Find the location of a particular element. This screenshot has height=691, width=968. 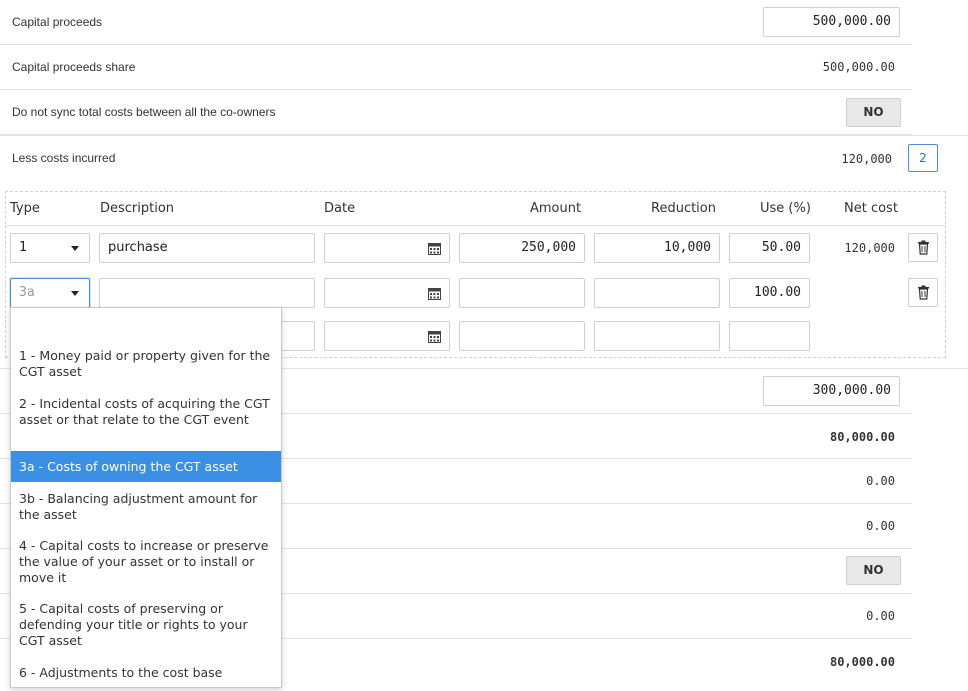

less-costs-value: 120,000 is located at coordinates (866, 159).